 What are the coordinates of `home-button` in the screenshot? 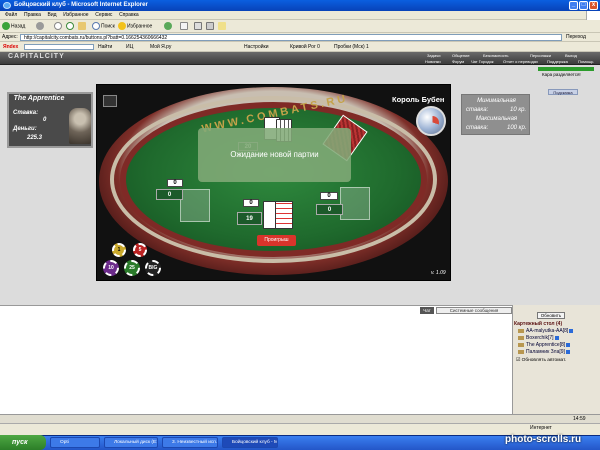 It's located at (82, 26).